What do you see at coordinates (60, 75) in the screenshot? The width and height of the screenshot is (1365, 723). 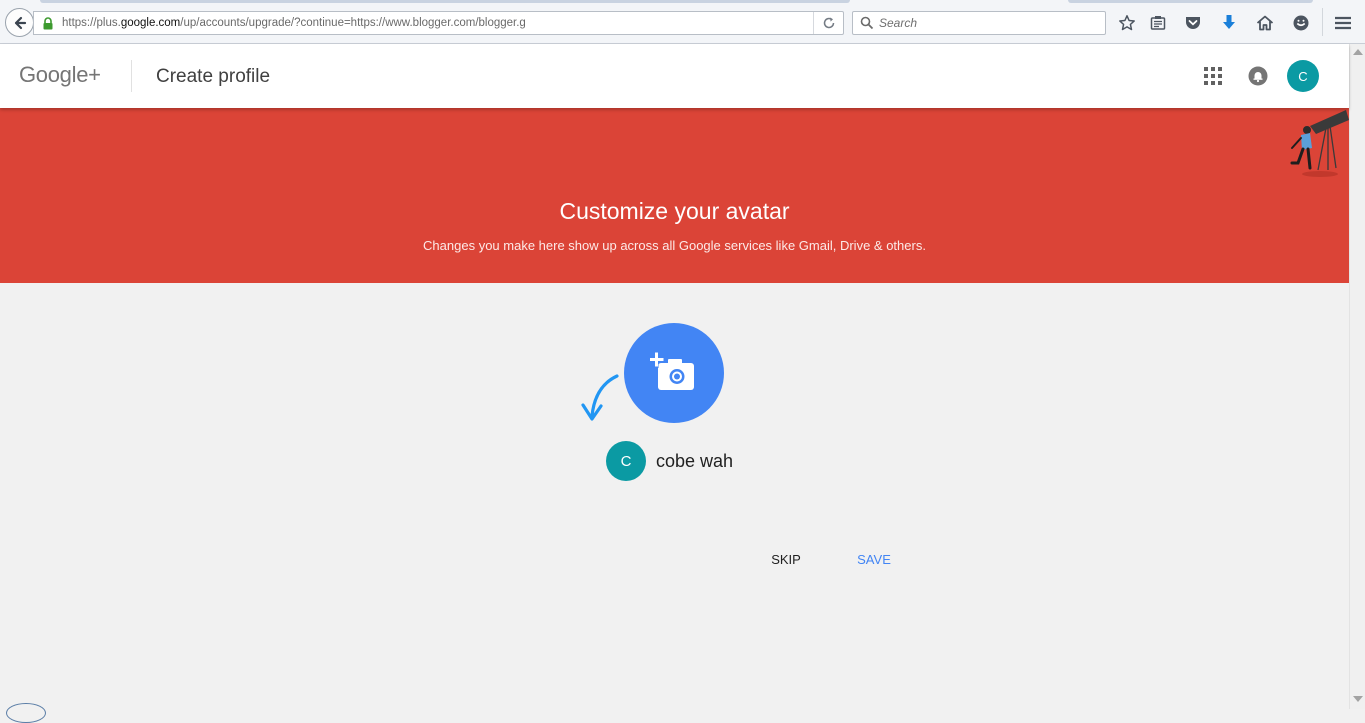 I see `google-plus-logo: Google+` at bounding box center [60, 75].